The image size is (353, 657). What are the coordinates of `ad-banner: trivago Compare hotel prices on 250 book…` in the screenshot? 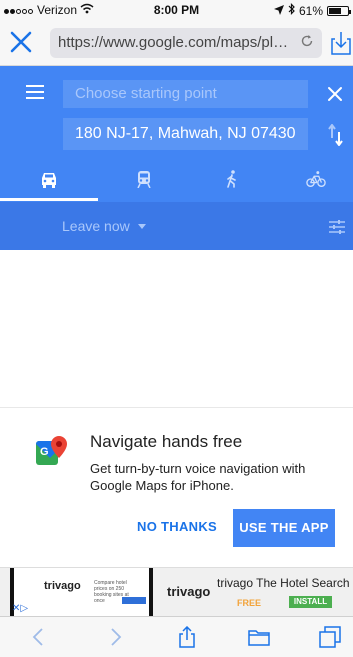 It's located at (176, 591).